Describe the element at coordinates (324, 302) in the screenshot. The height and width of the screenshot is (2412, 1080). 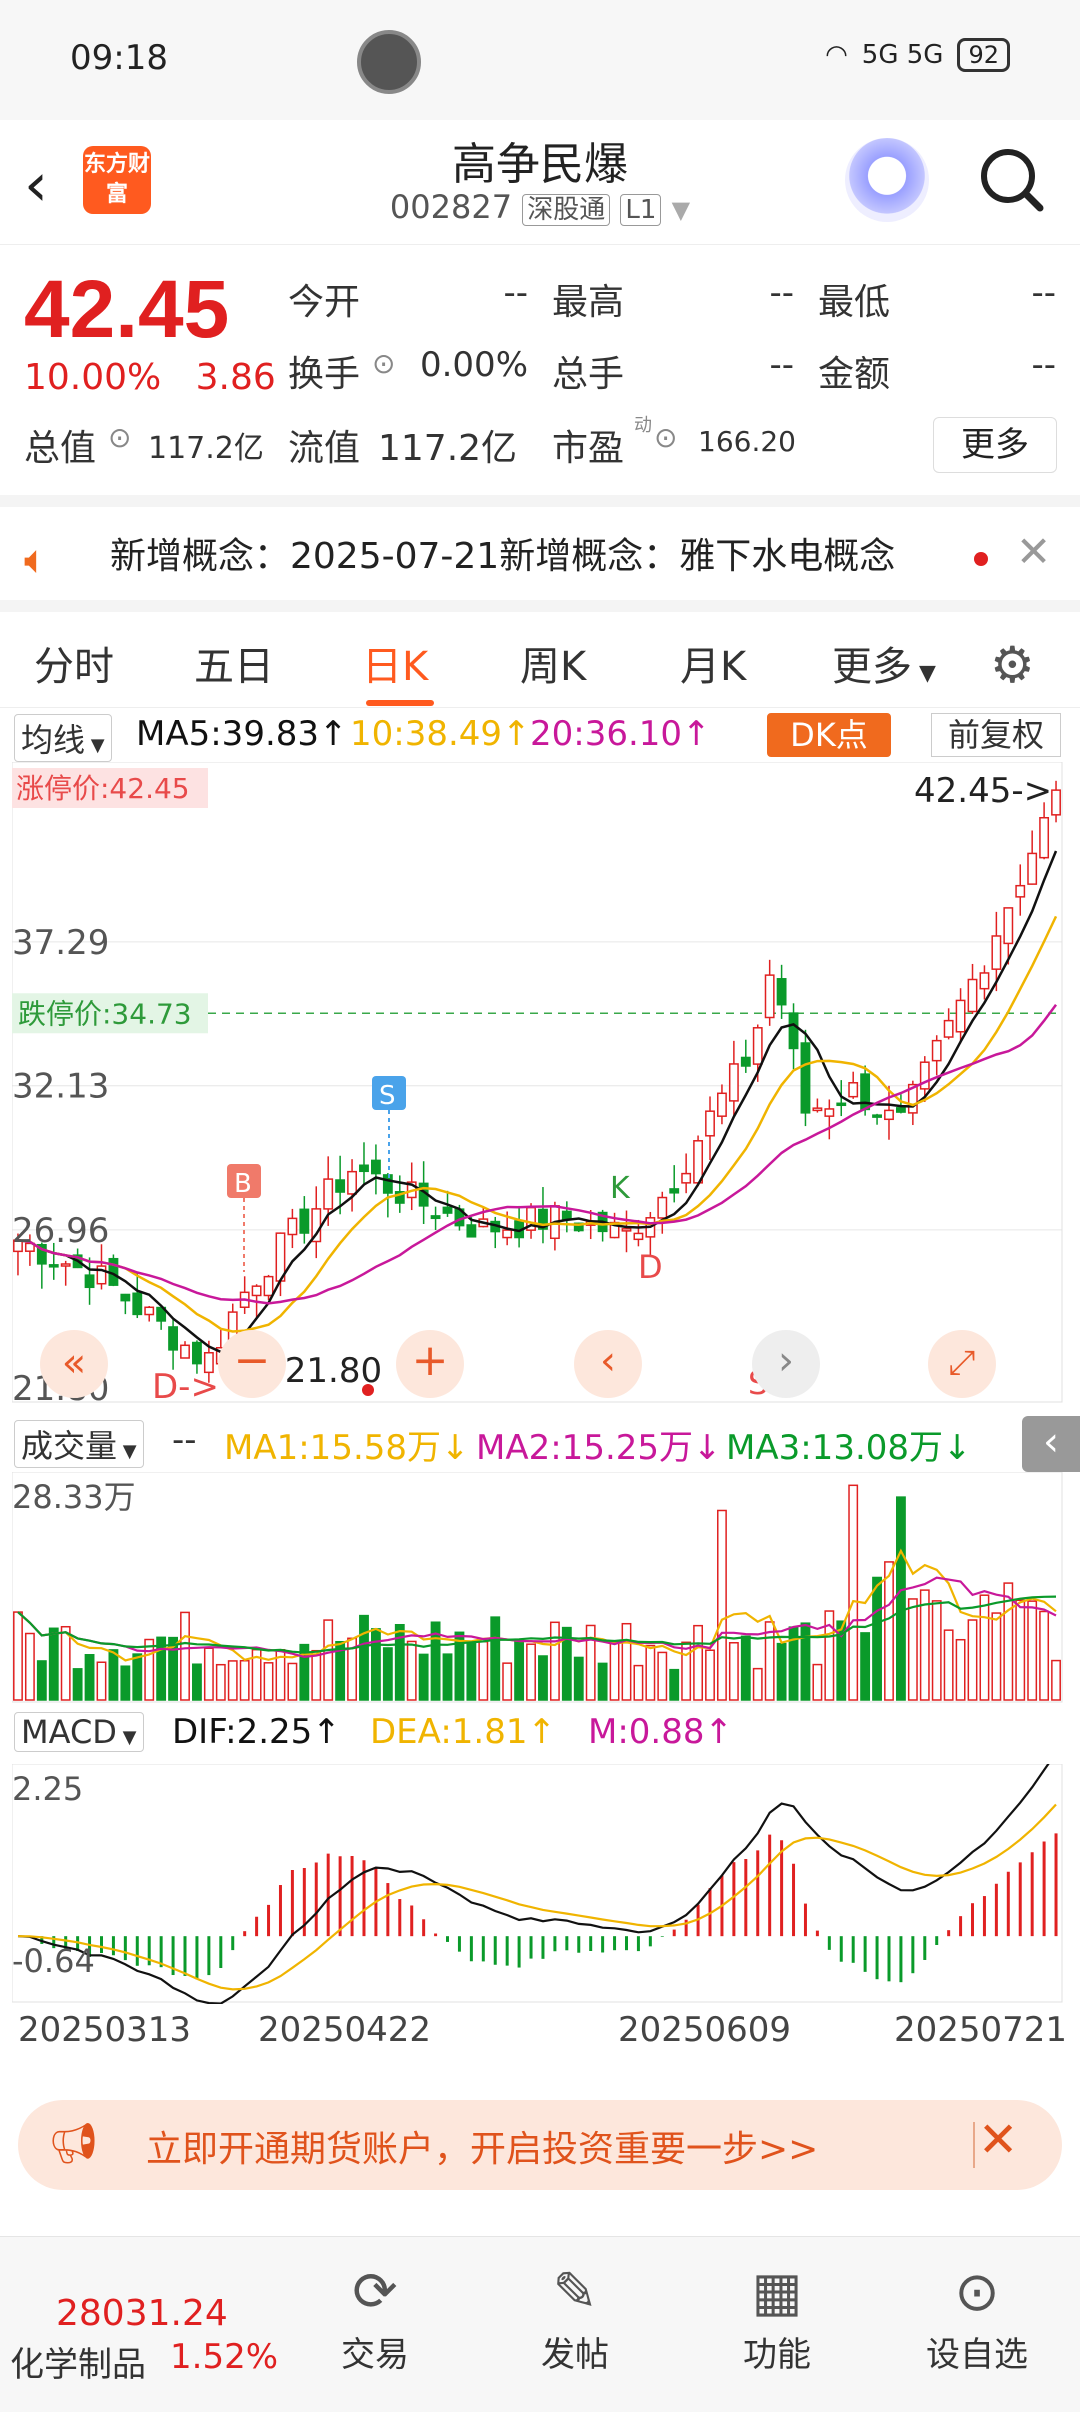
I see `open-label: 今开` at that location.